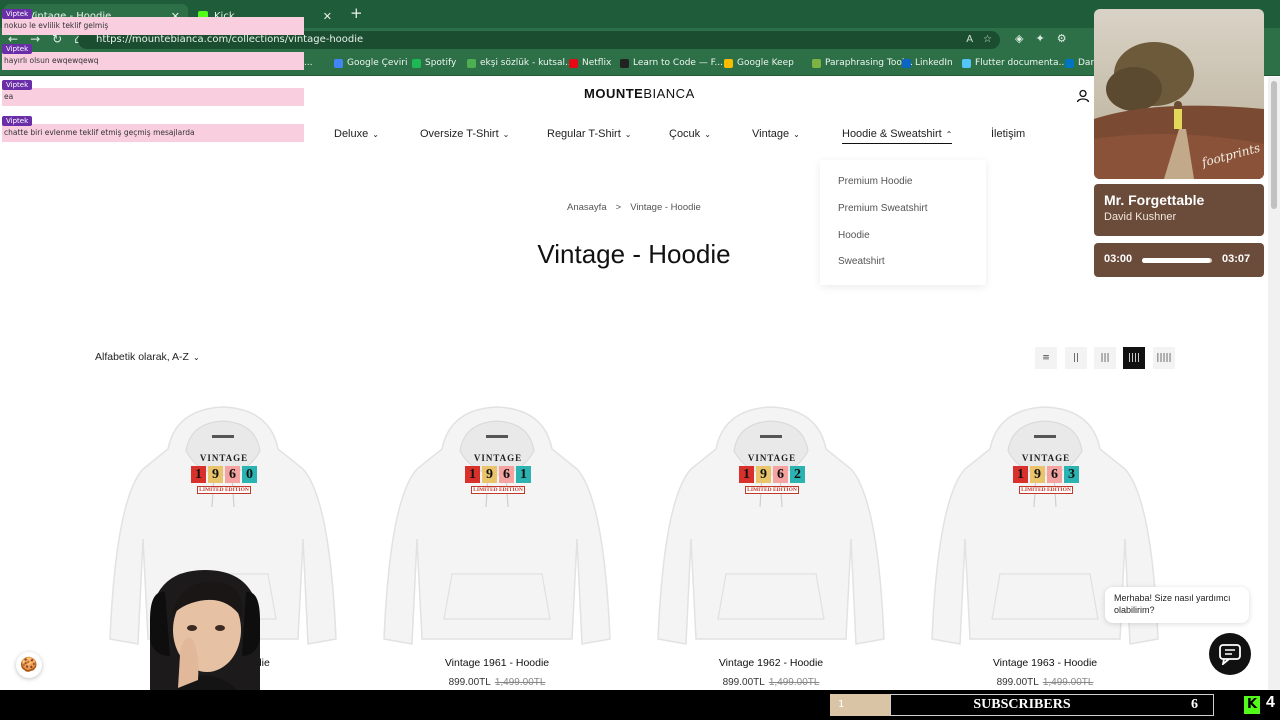 The image size is (1280, 720). I want to click on nav-label: Hoodie & Sweatshirt, so click(892, 134).